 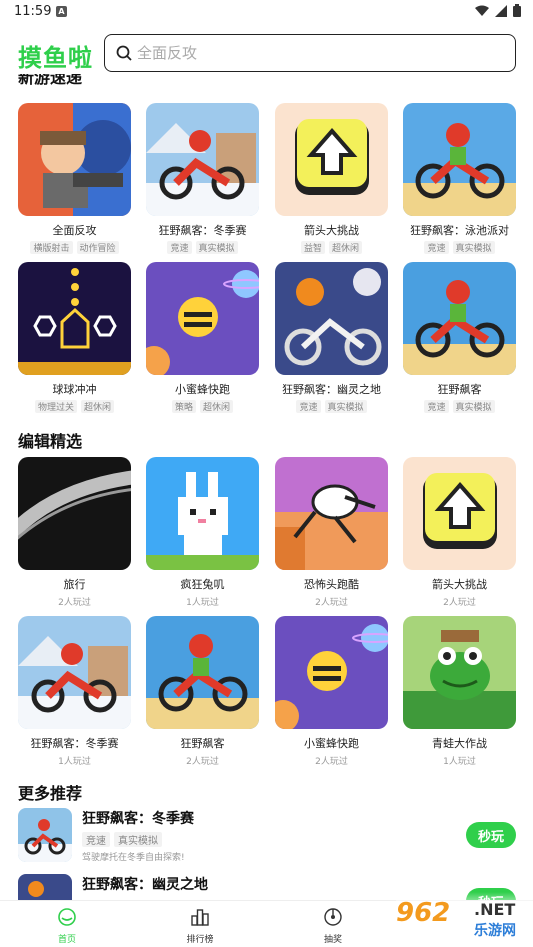 What do you see at coordinates (124, 53) in the screenshot?
I see `search-icon` at bounding box center [124, 53].